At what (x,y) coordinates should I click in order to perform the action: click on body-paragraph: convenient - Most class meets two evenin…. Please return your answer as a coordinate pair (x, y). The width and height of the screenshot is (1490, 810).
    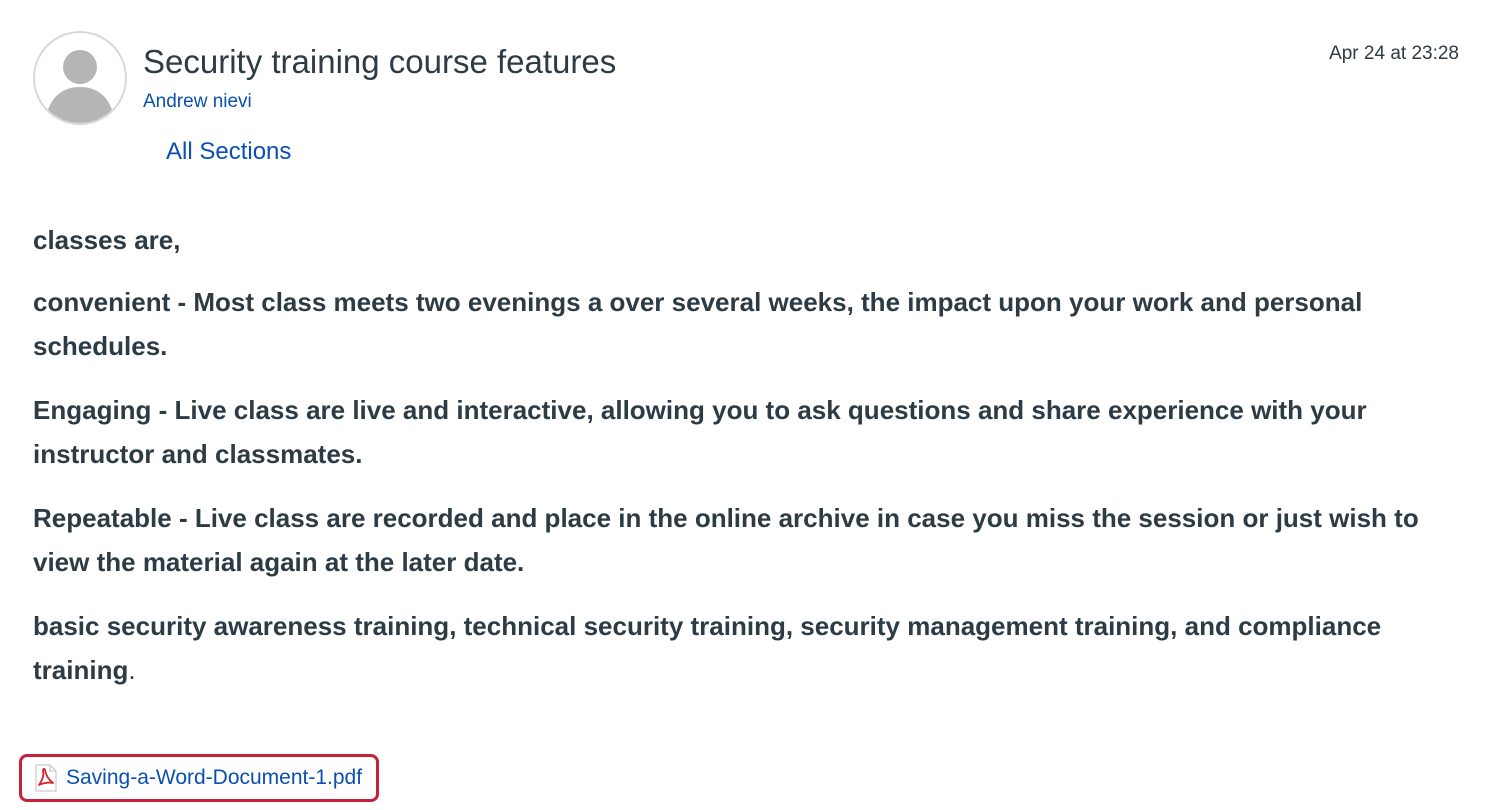
    Looking at the image, I should click on (698, 324).